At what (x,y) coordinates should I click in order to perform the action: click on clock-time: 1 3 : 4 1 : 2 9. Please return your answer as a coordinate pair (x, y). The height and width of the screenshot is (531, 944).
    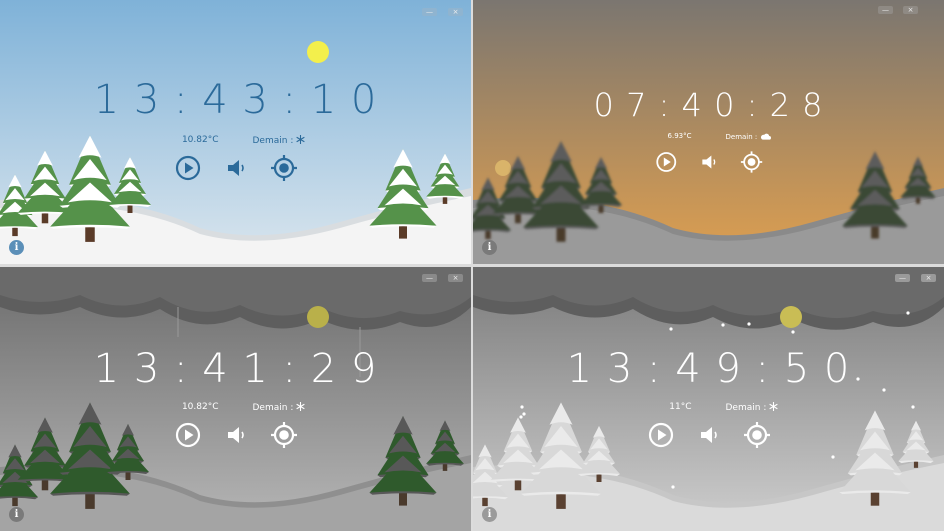
    Looking at the image, I should click on (235, 369).